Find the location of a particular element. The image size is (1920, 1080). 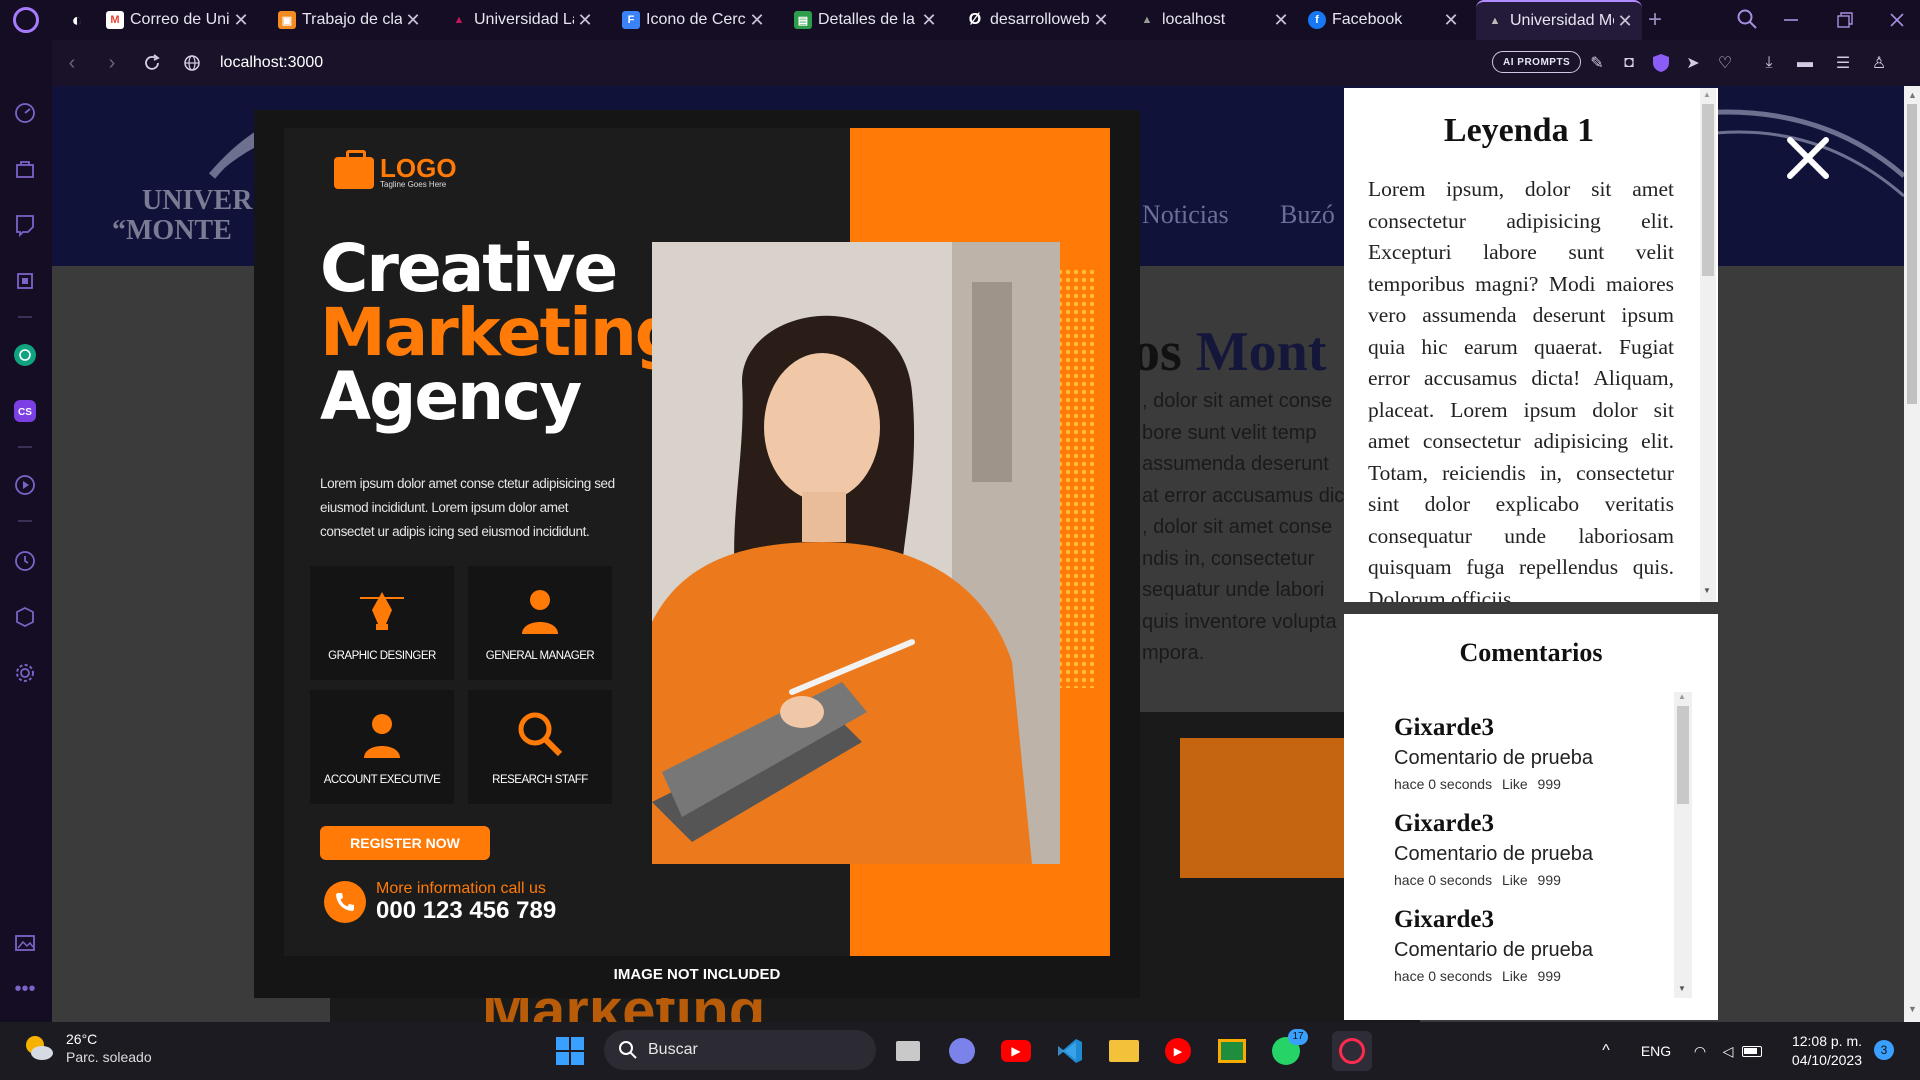

minimize-icon is located at coordinates (1791, 20).